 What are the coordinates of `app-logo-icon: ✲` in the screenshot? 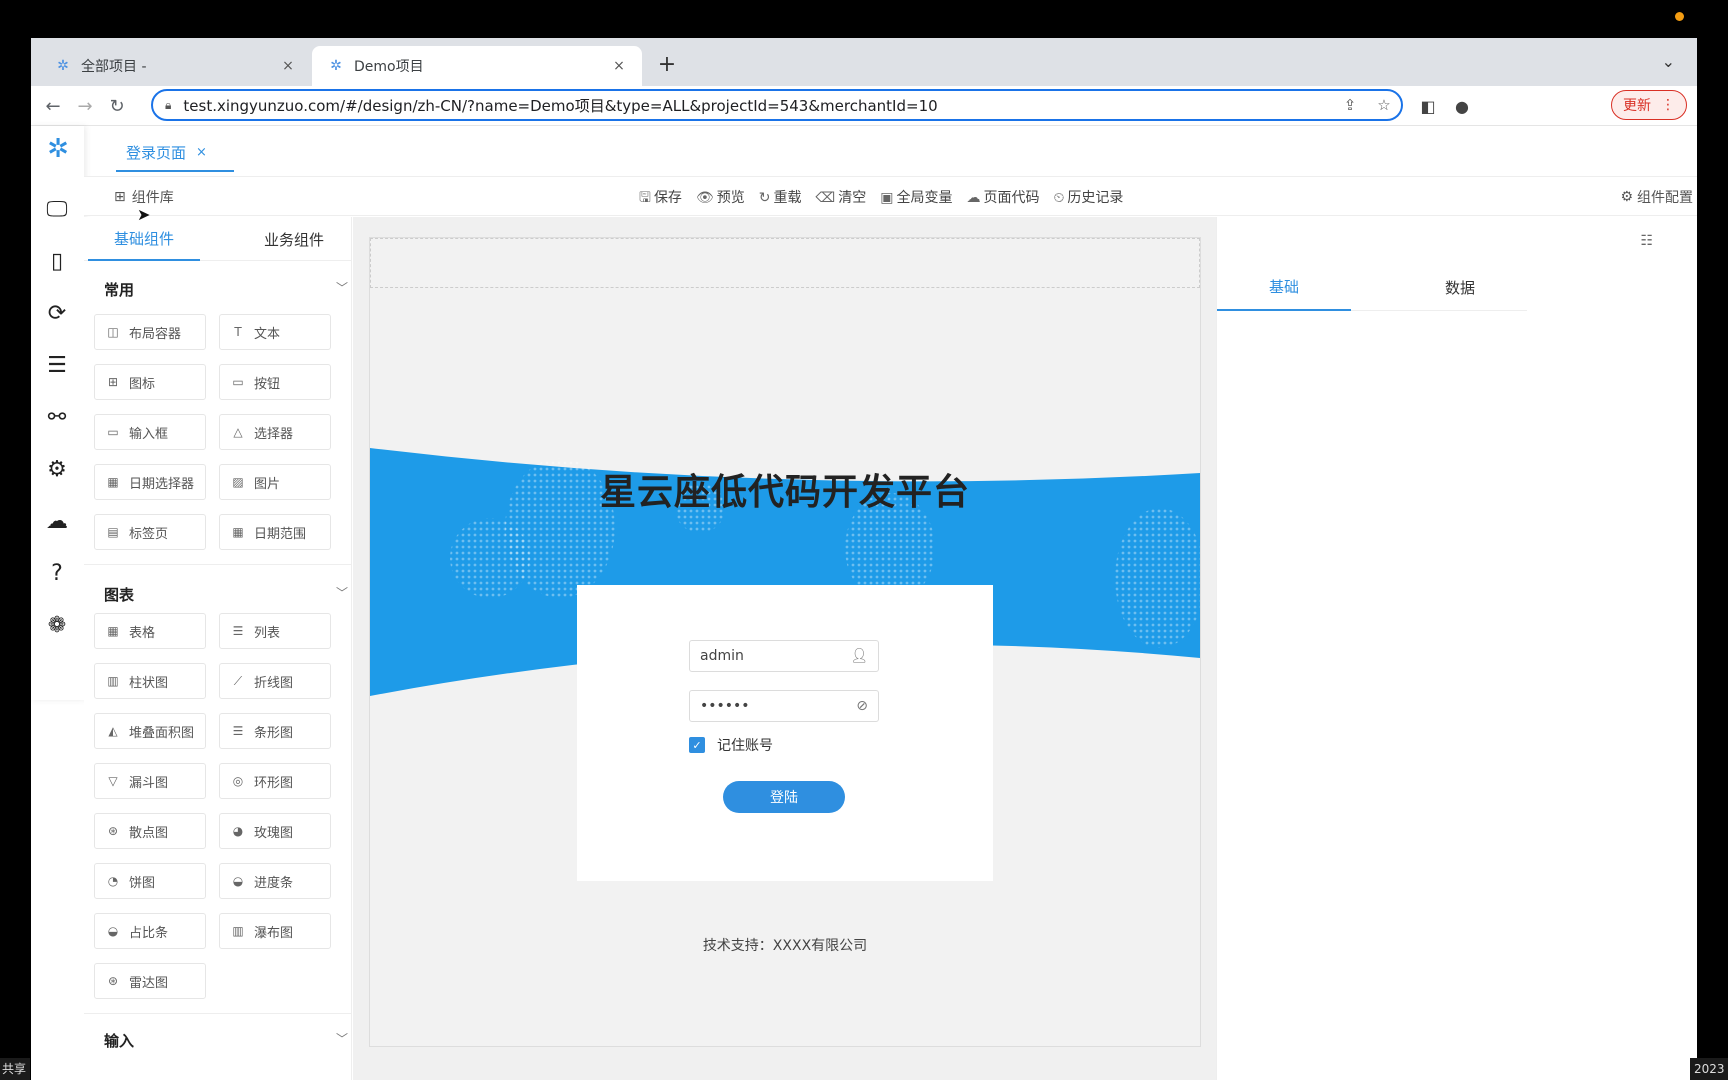 It's located at (58, 151).